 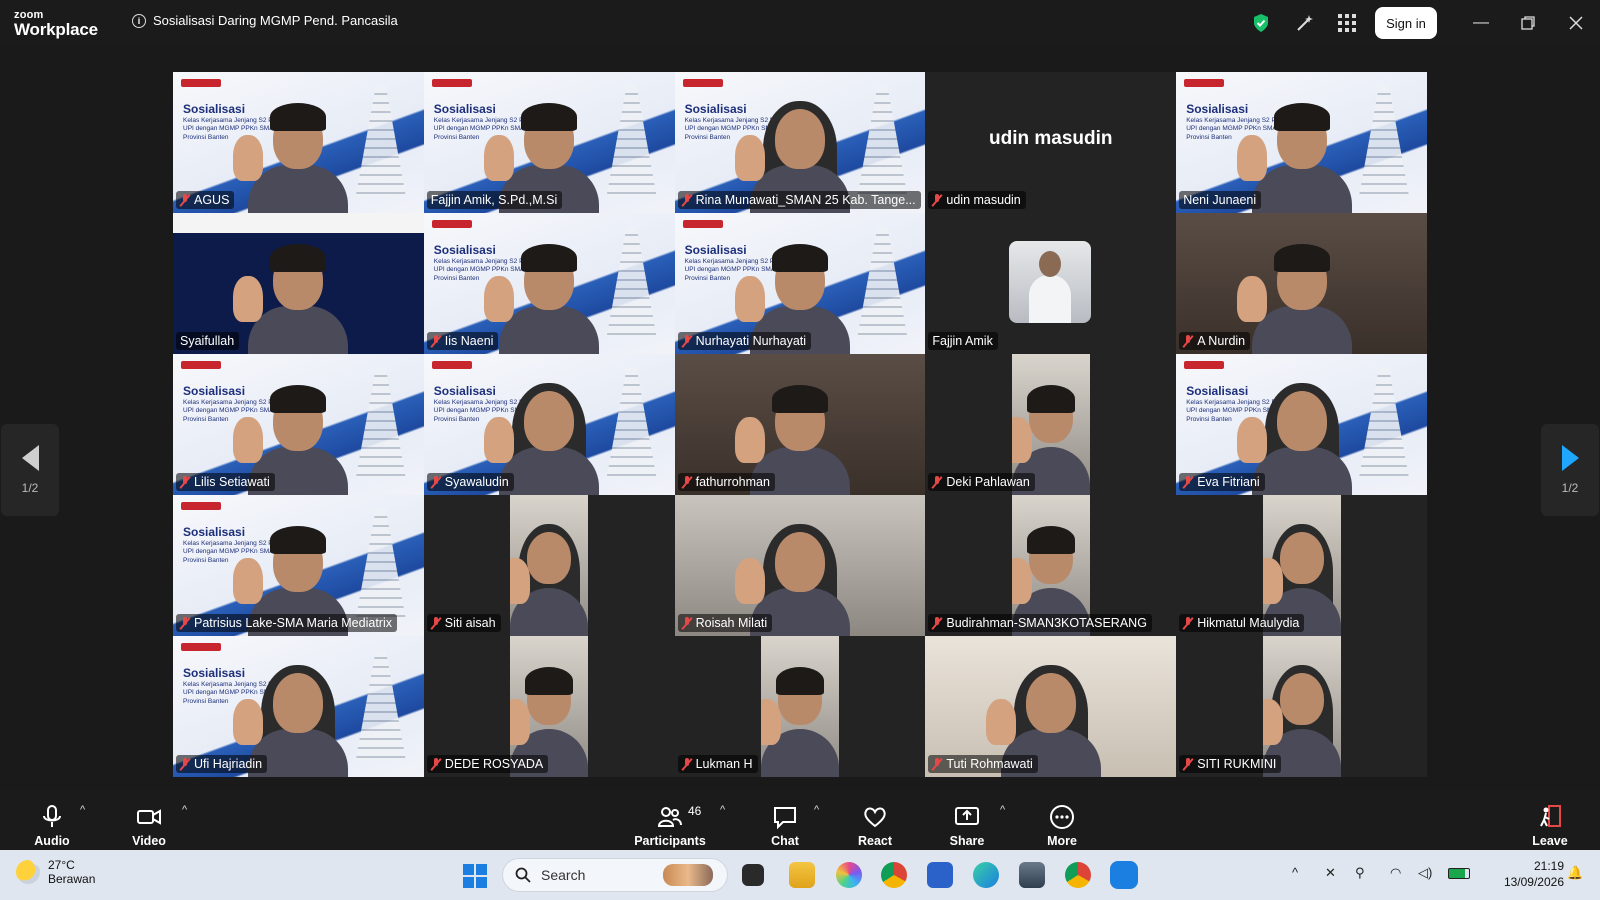 What do you see at coordinates (139, 20) in the screenshot?
I see `info-icon: i` at bounding box center [139, 20].